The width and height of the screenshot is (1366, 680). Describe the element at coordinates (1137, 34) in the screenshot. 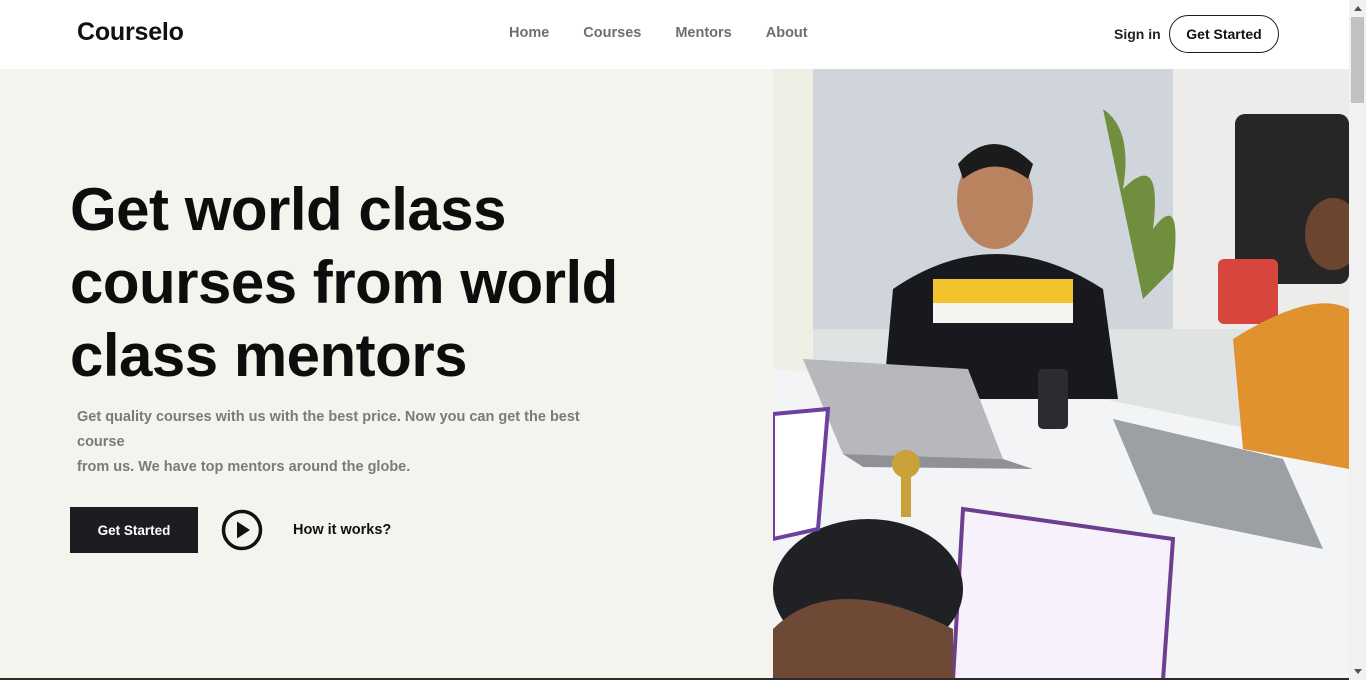

I see `sign-in-link: Sign in` at that location.